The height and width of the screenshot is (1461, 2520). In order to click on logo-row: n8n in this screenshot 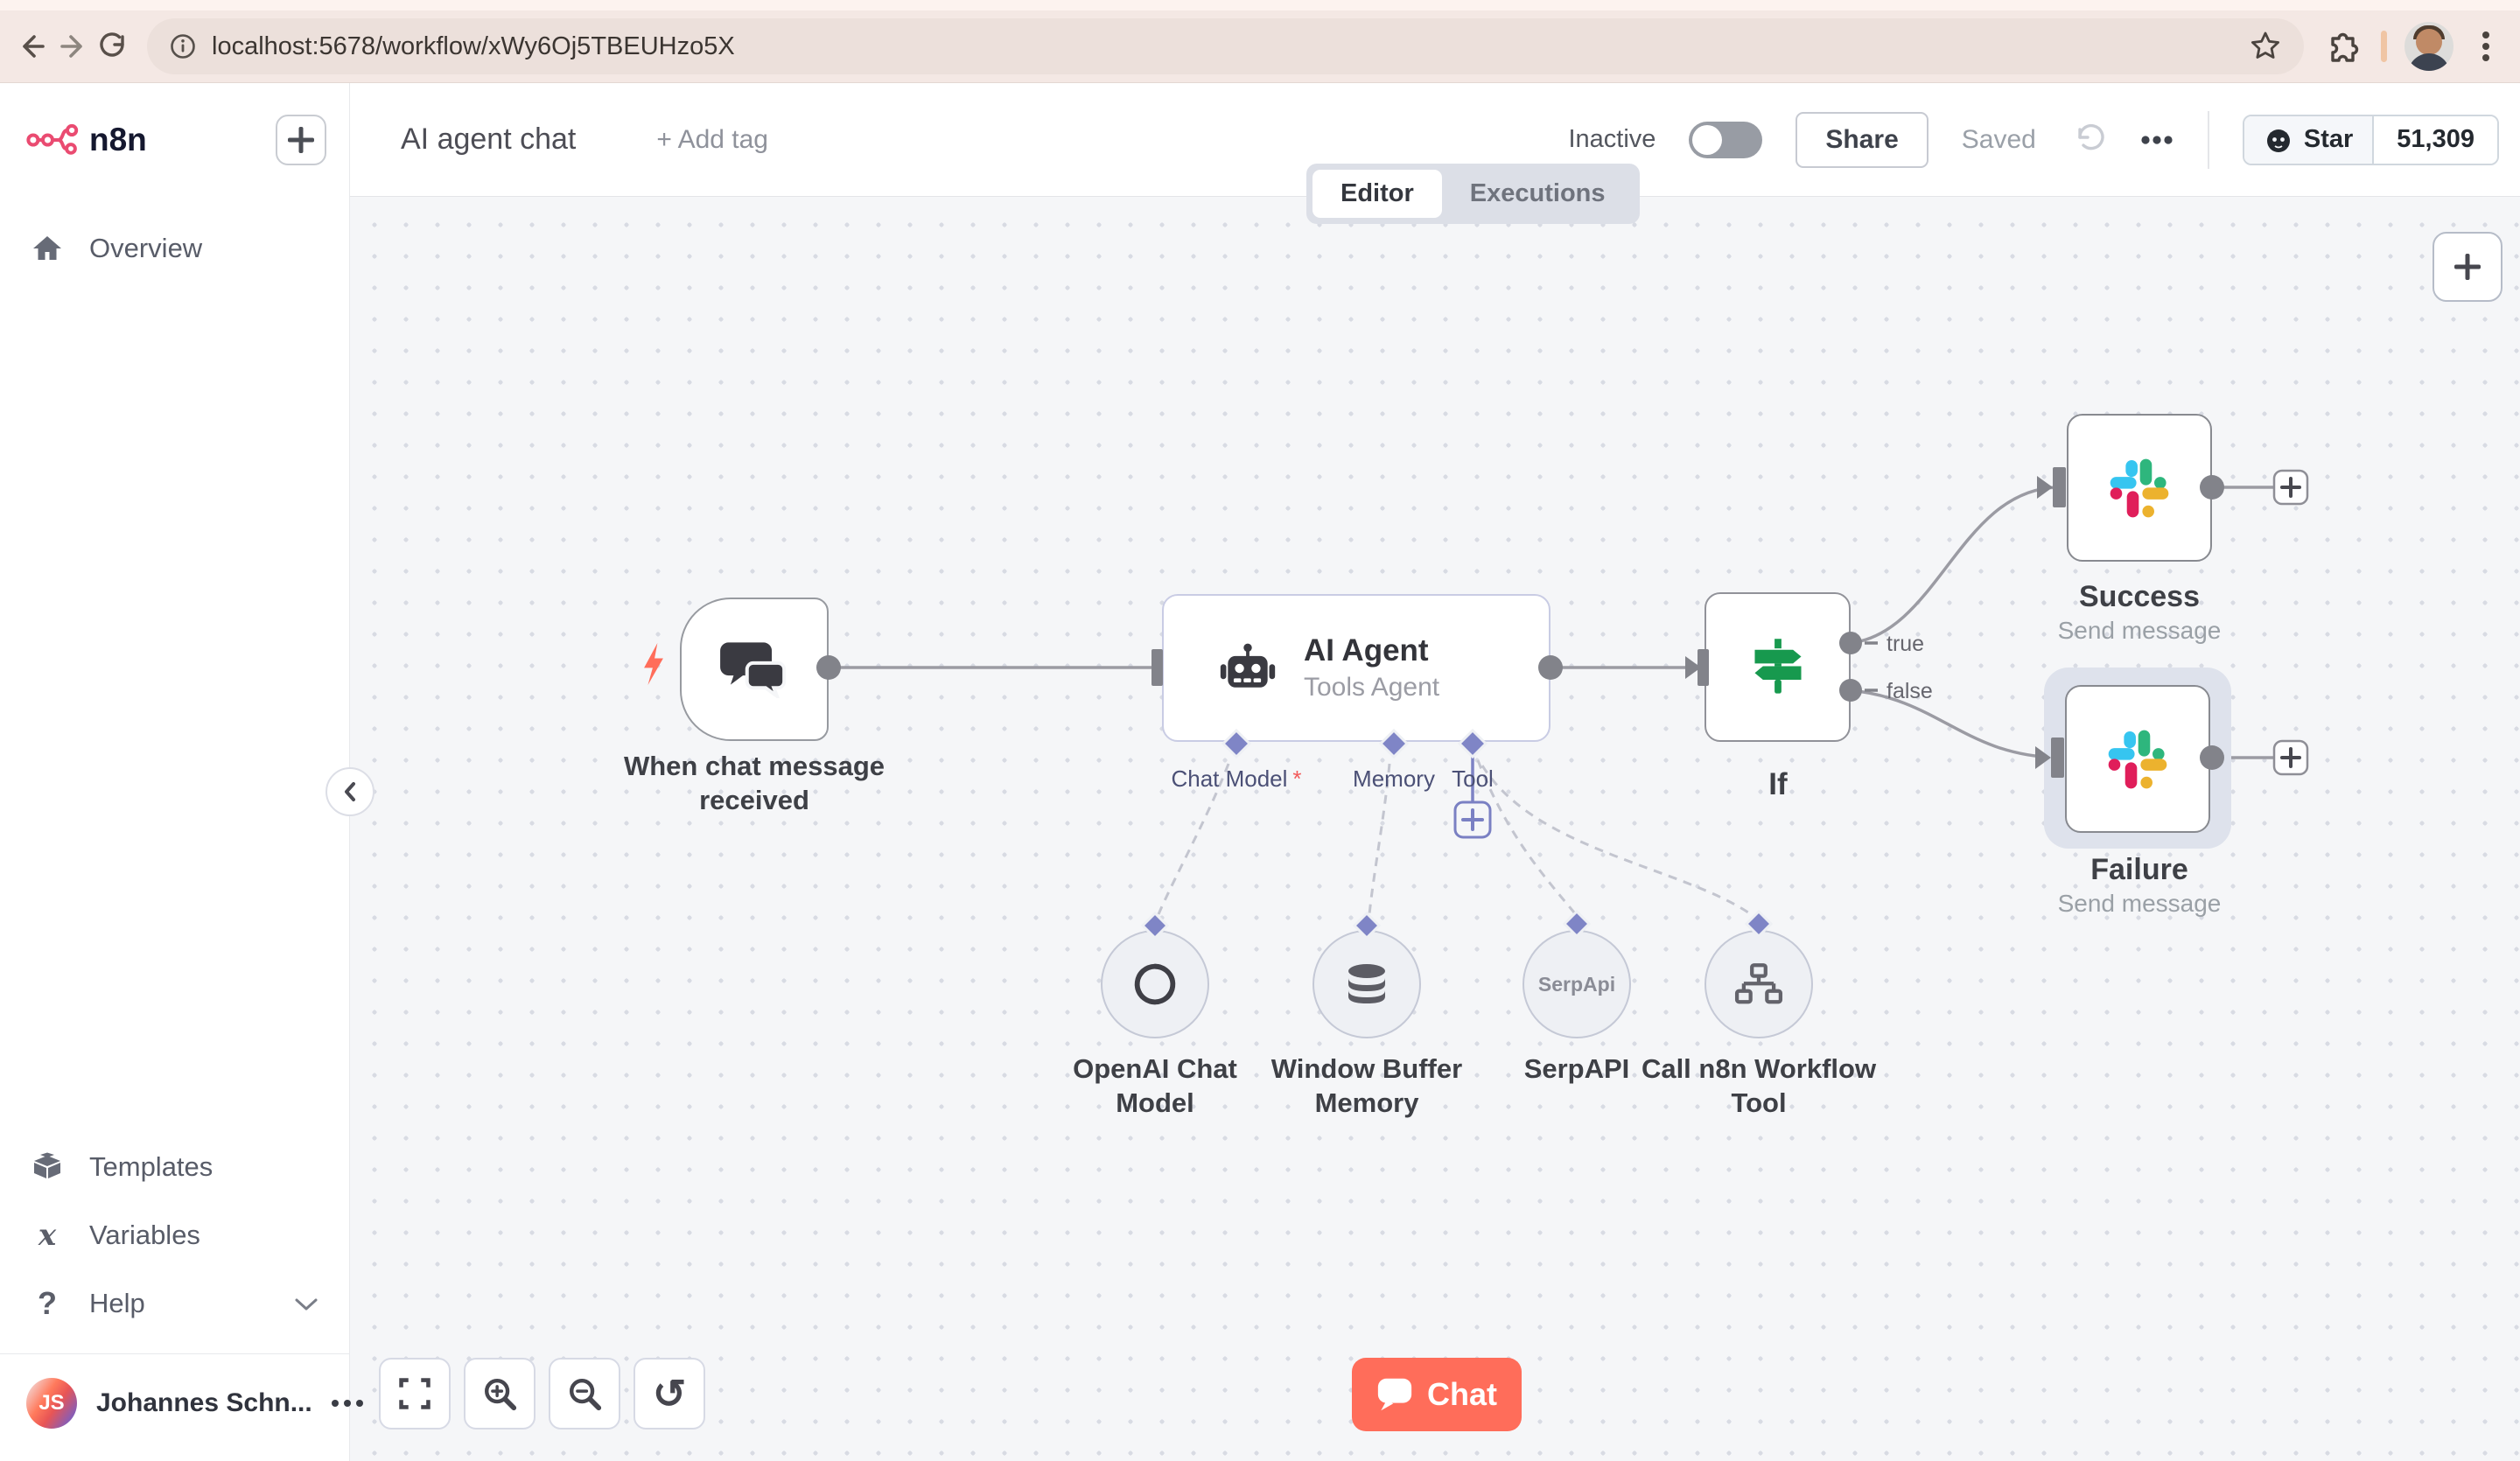, I will do `click(174, 124)`.